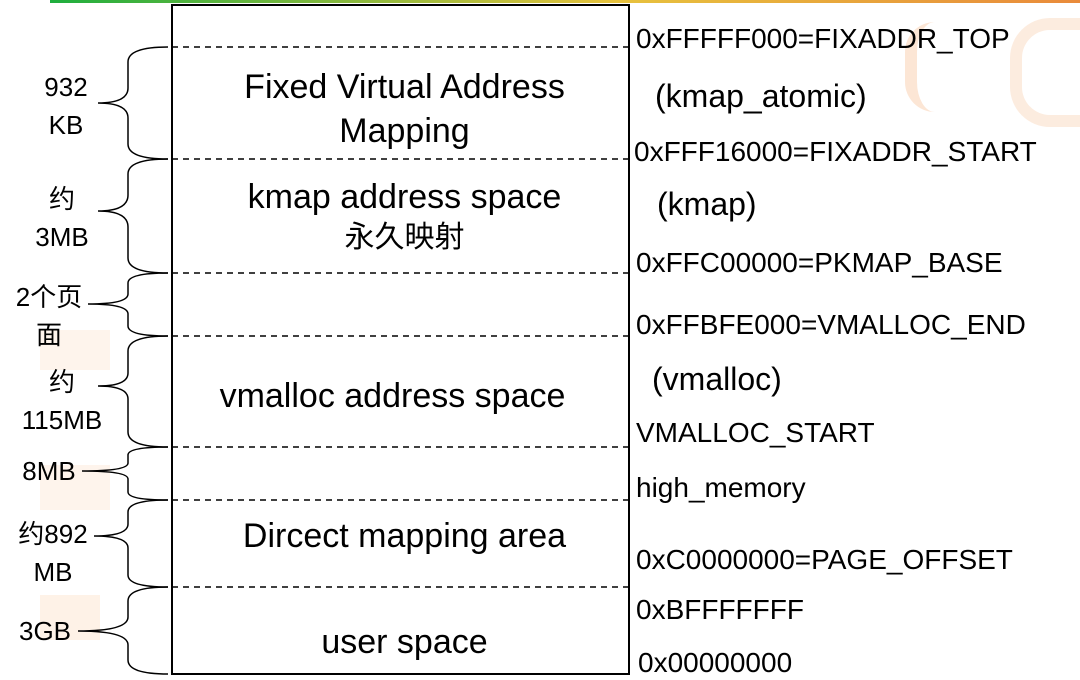 This screenshot has width=1080, height=680. I want to click on size-label-two-pages: 2个页 面, so click(49, 316).